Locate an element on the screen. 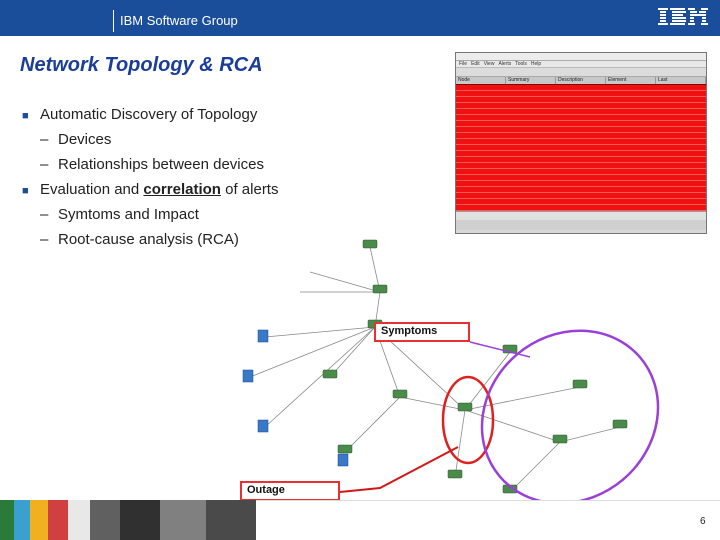 This screenshot has width=720, height=540. window-statusbar is located at coordinates (581, 225).